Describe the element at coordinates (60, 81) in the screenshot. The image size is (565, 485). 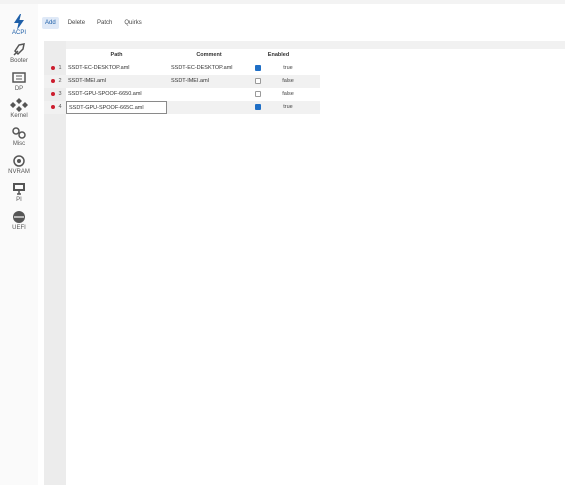
I see `row-number: 2` at that location.